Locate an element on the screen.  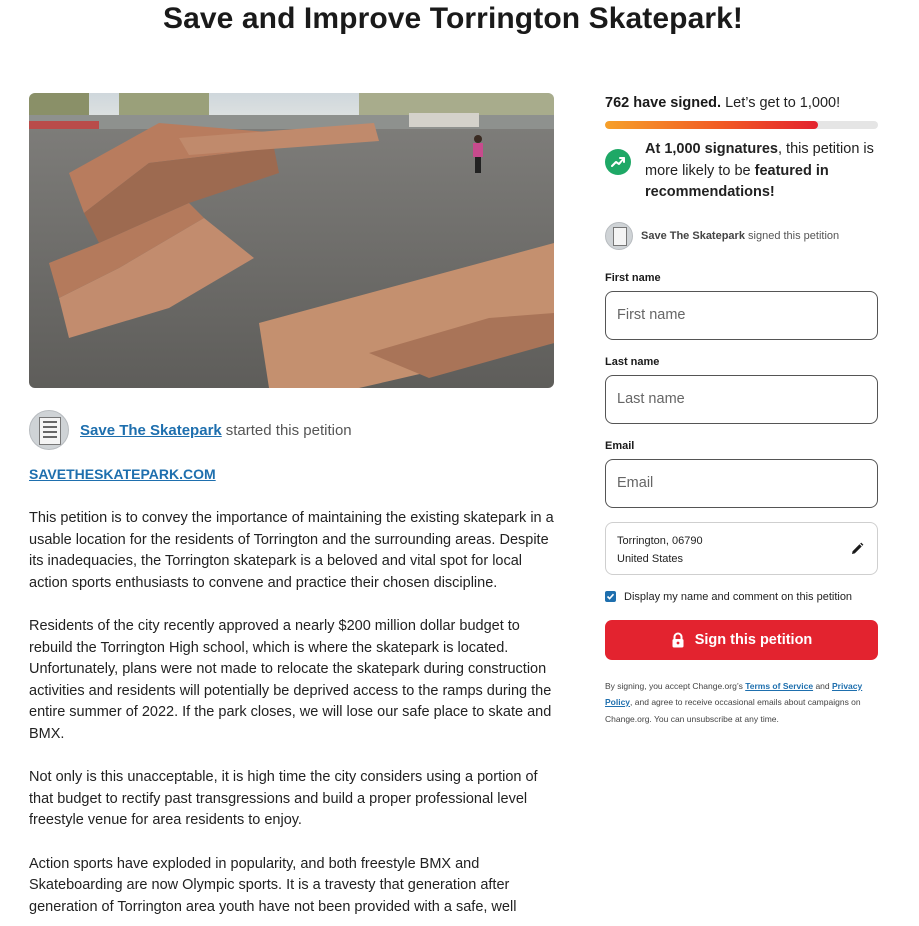
first-name-input is located at coordinates (741, 315).